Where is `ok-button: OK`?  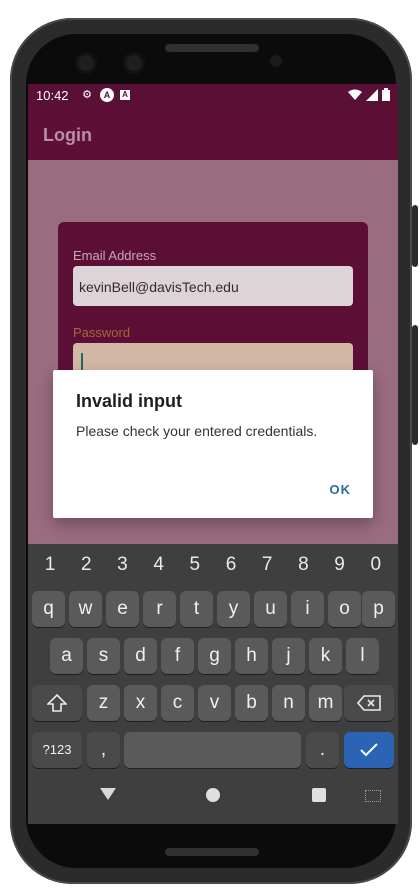 ok-button: OK is located at coordinates (341, 489).